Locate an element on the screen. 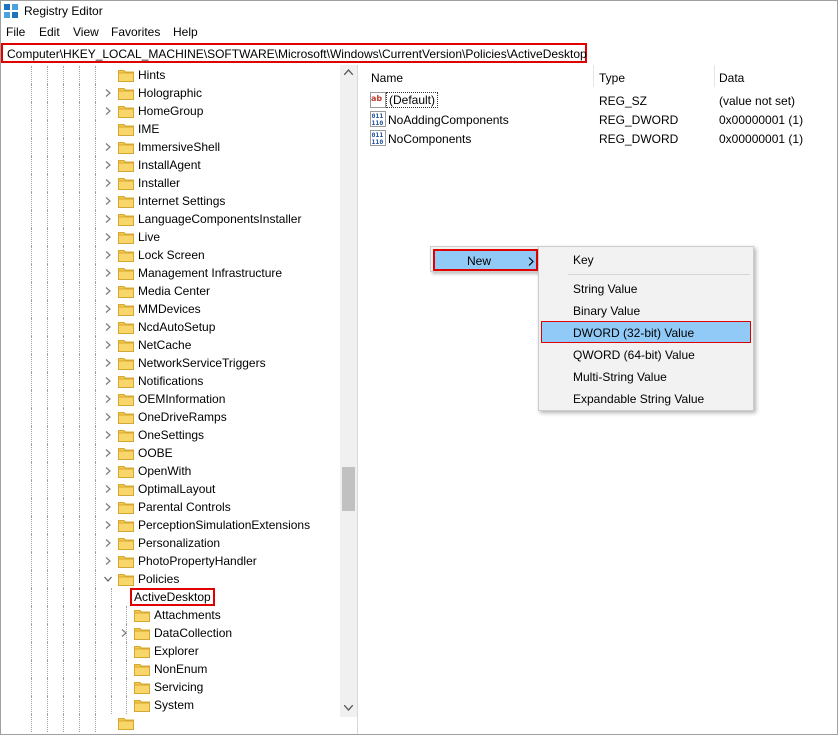 This screenshot has height=735, width=838. tree-item: LanguageComponentsInstaller is located at coordinates (170, 219).